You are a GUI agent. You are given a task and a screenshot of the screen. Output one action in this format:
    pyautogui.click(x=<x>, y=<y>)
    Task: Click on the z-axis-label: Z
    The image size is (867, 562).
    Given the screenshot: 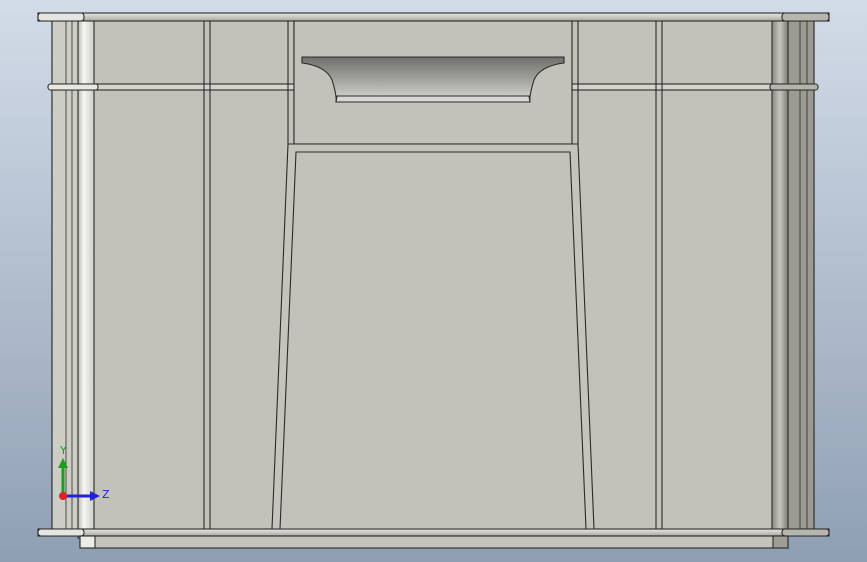 What is the action you would take?
    pyautogui.click(x=106, y=494)
    